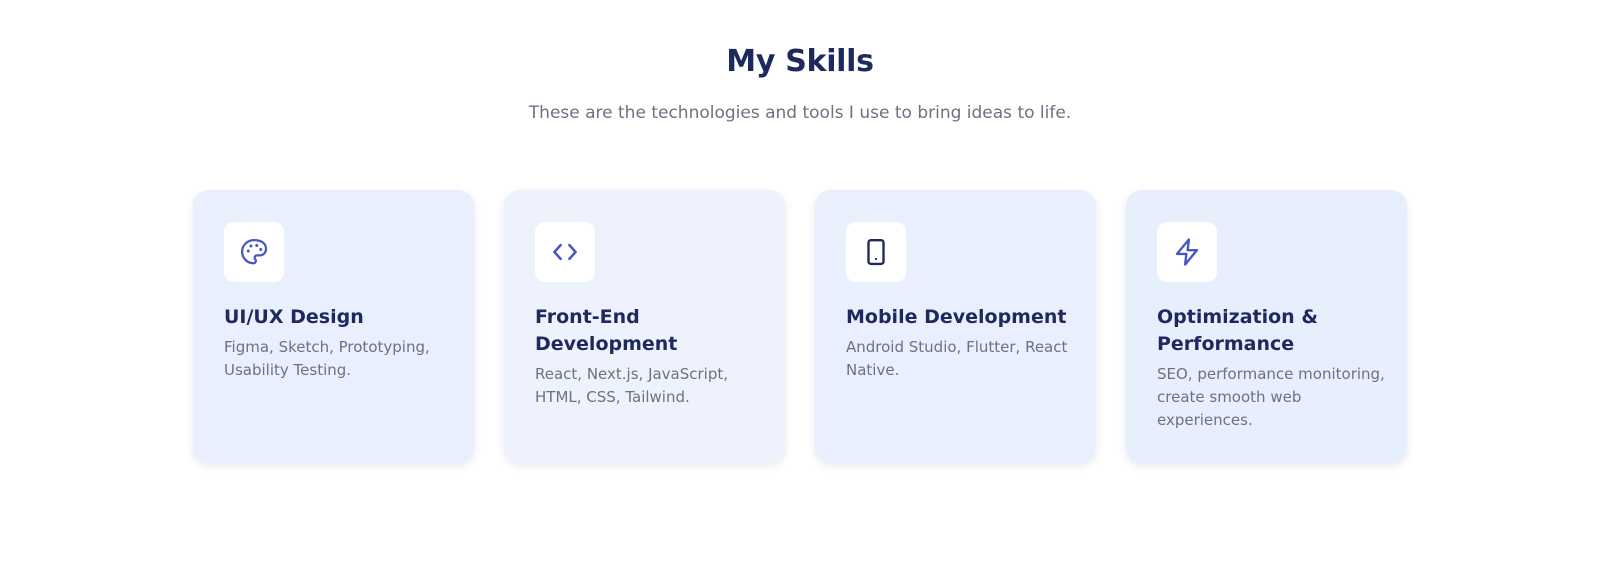 This screenshot has width=1600, height=573. I want to click on skill-title: Optimization & Performance, so click(1237, 330).